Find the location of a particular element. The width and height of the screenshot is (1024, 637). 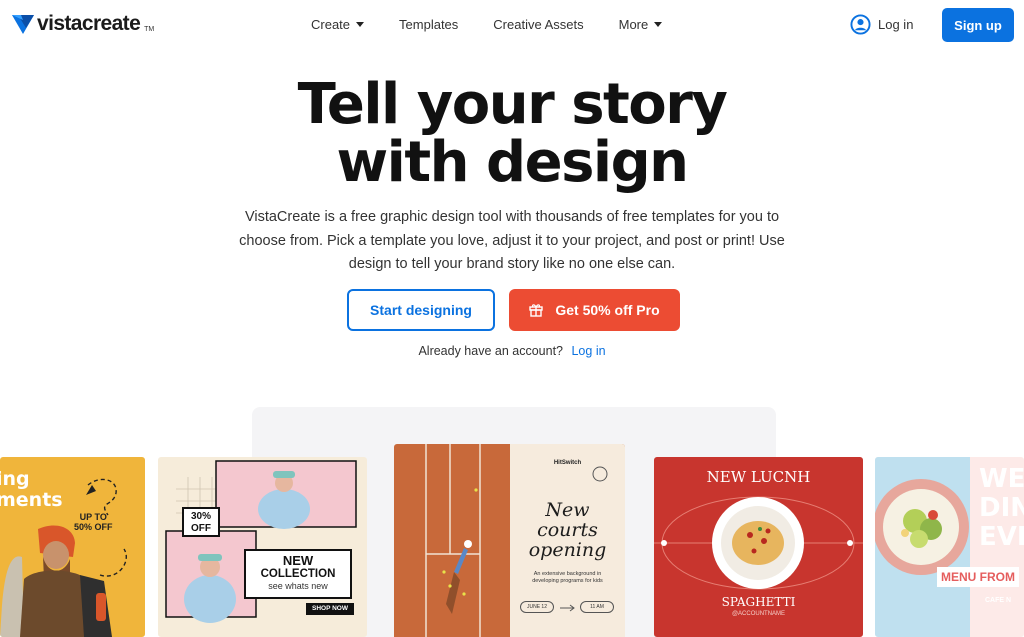

login-label: Log in is located at coordinates (896, 24).